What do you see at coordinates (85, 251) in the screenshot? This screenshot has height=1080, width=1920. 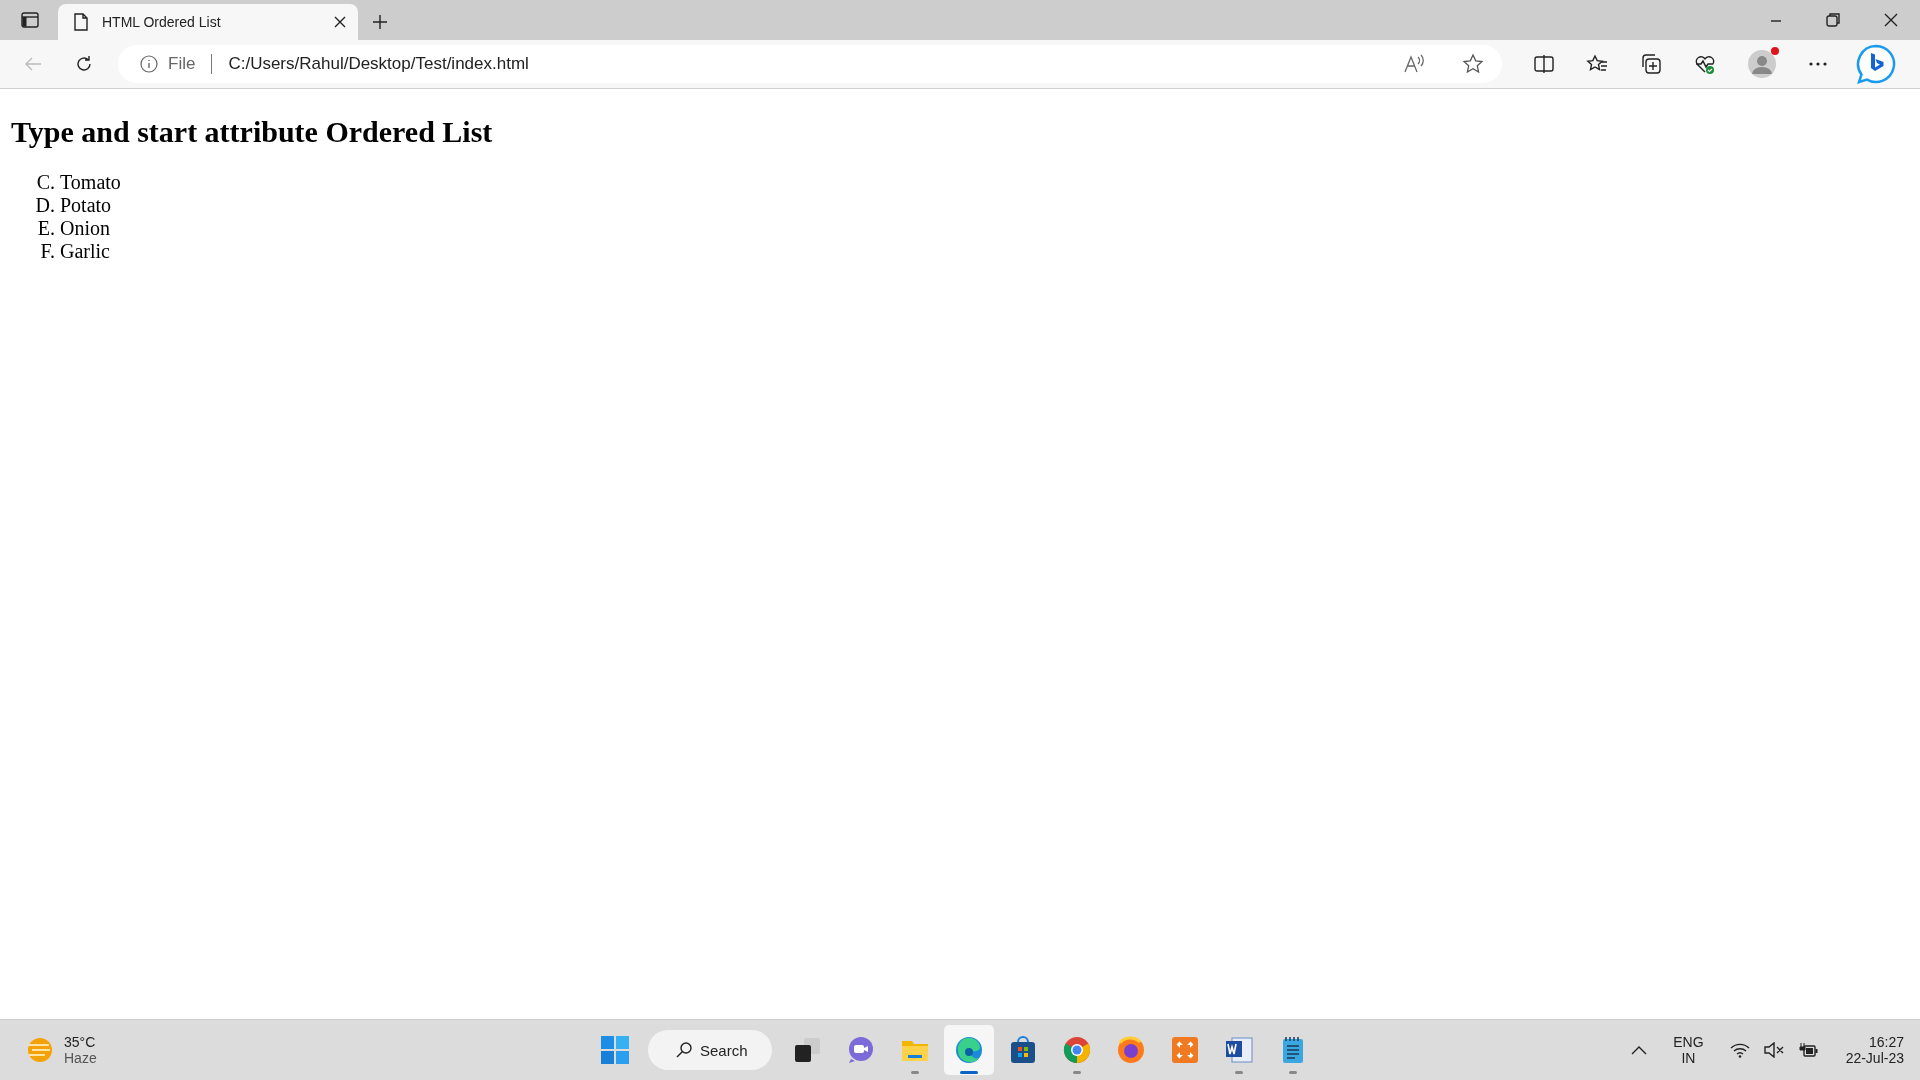 I see `list-item-text: Garlic` at bounding box center [85, 251].